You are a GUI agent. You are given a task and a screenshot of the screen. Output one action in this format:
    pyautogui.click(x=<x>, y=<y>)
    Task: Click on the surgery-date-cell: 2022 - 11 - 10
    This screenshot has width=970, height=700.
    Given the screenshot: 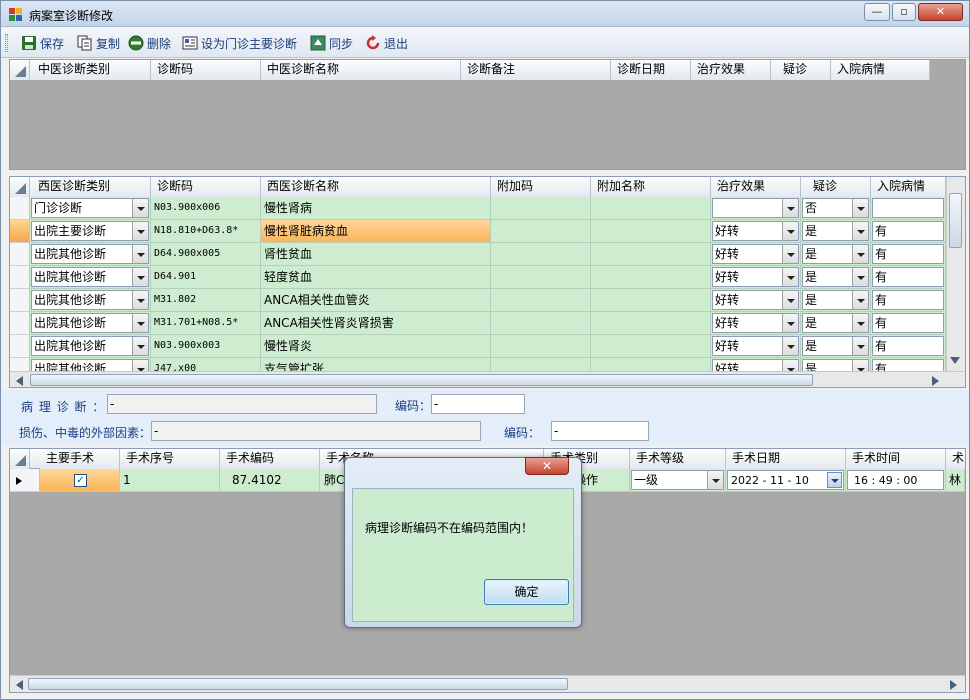 What is the action you would take?
    pyautogui.click(x=786, y=480)
    